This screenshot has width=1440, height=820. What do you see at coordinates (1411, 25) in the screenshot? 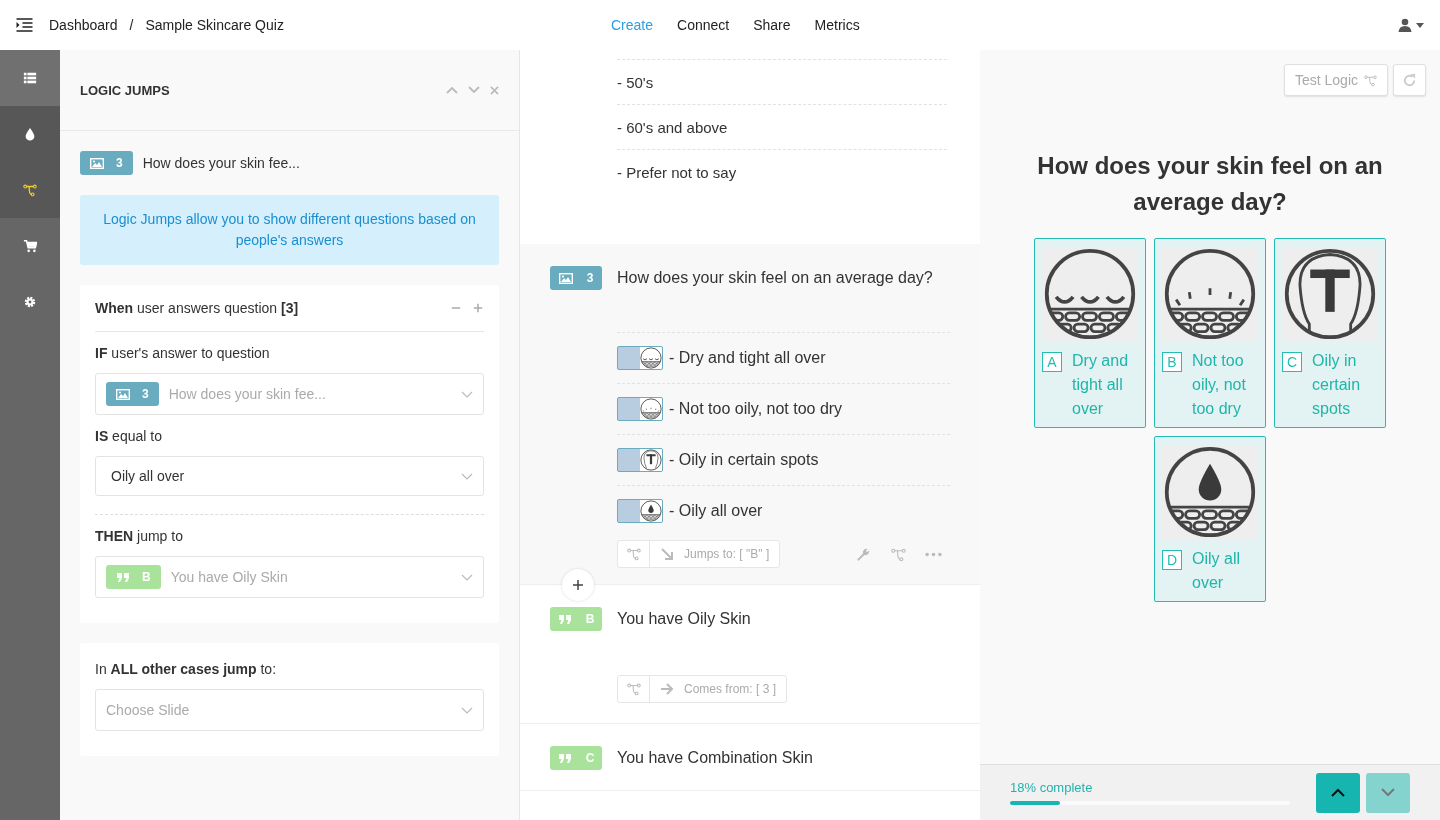
I see `user-menu` at bounding box center [1411, 25].